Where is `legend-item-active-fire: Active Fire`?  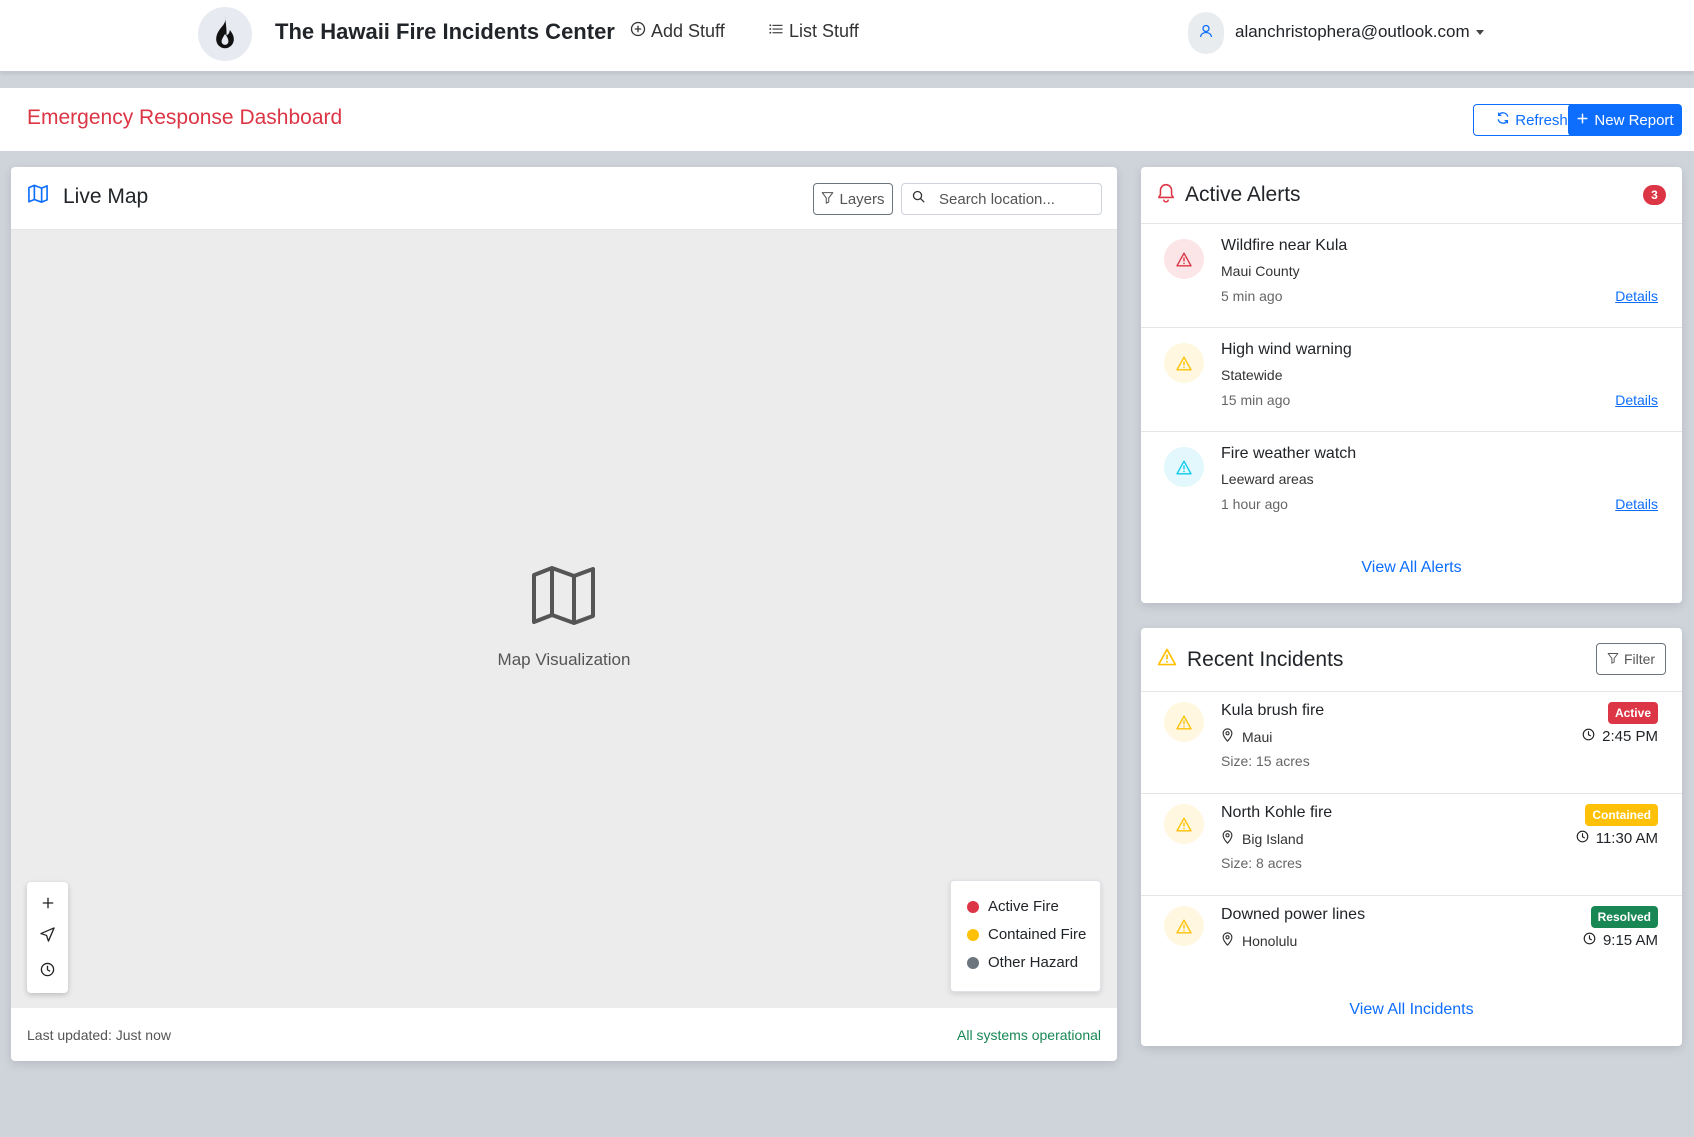
legend-item-active-fire: Active Fire is located at coordinates (1033, 906).